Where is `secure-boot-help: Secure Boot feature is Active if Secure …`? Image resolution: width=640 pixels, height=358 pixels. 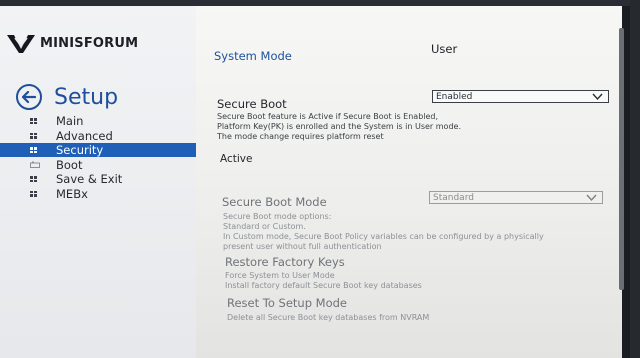 secure-boot-help: Secure Boot feature is Active if Secure … is located at coordinates (339, 127).